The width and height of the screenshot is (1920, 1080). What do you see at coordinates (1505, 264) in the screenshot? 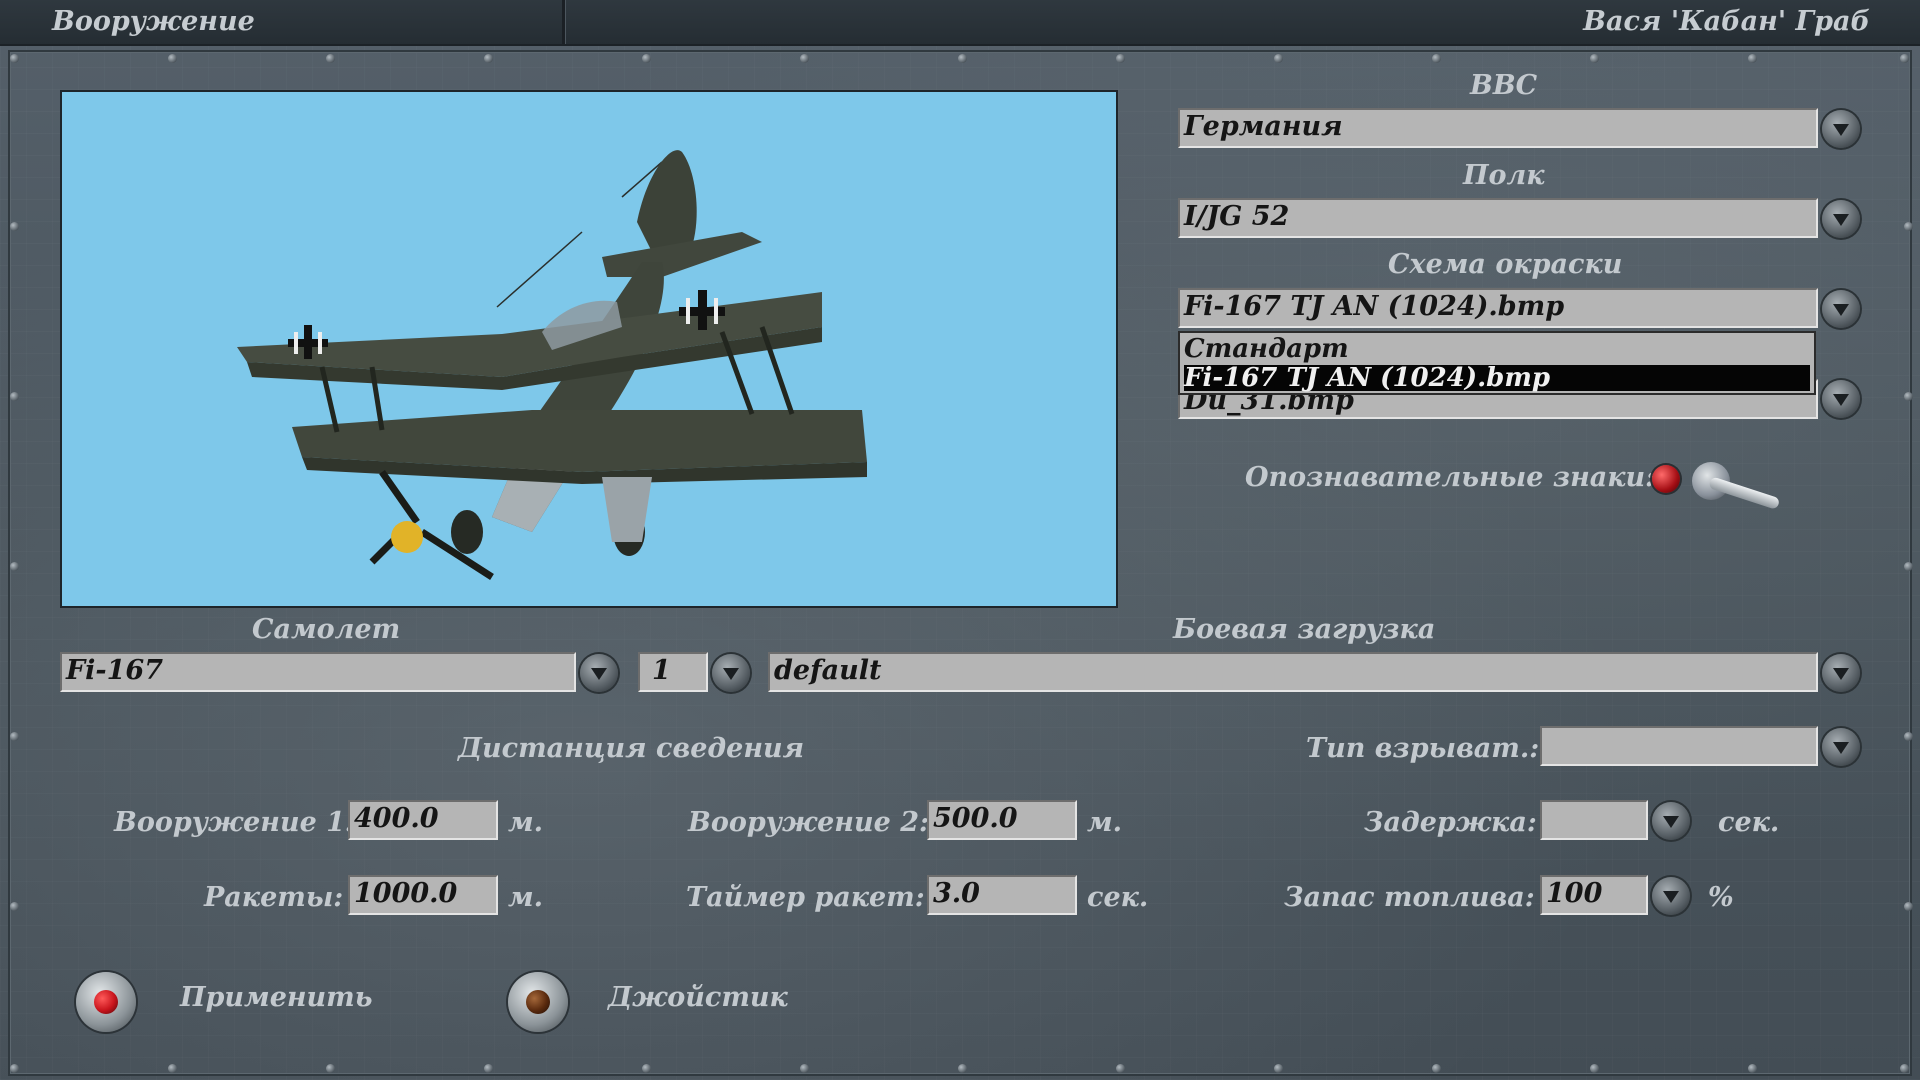
I see `skin-label: Схема окраски` at bounding box center [1505, 264].